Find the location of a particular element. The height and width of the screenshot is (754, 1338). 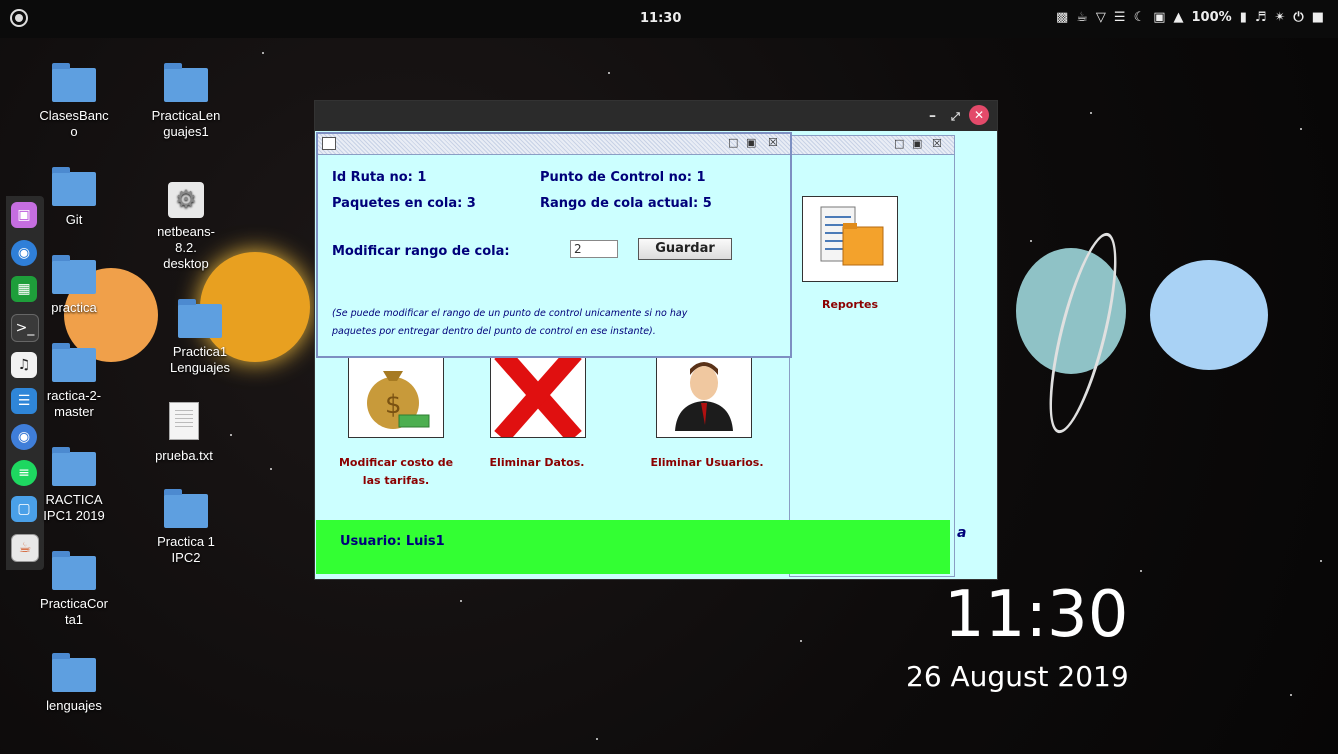

modificar-costo-line2: las tarifas. is located at coordinates (396, 480).